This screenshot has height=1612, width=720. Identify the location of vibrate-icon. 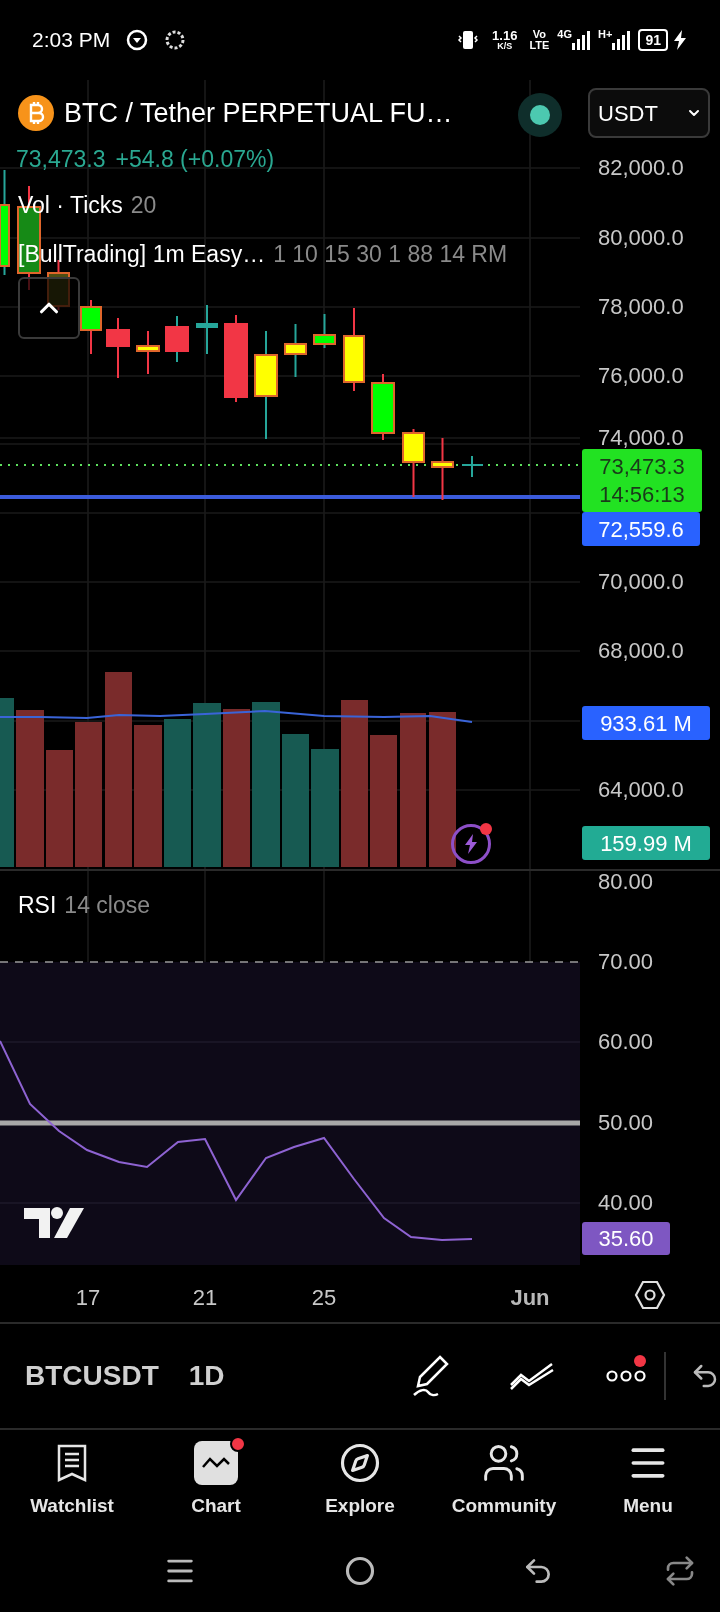
(468, 40).